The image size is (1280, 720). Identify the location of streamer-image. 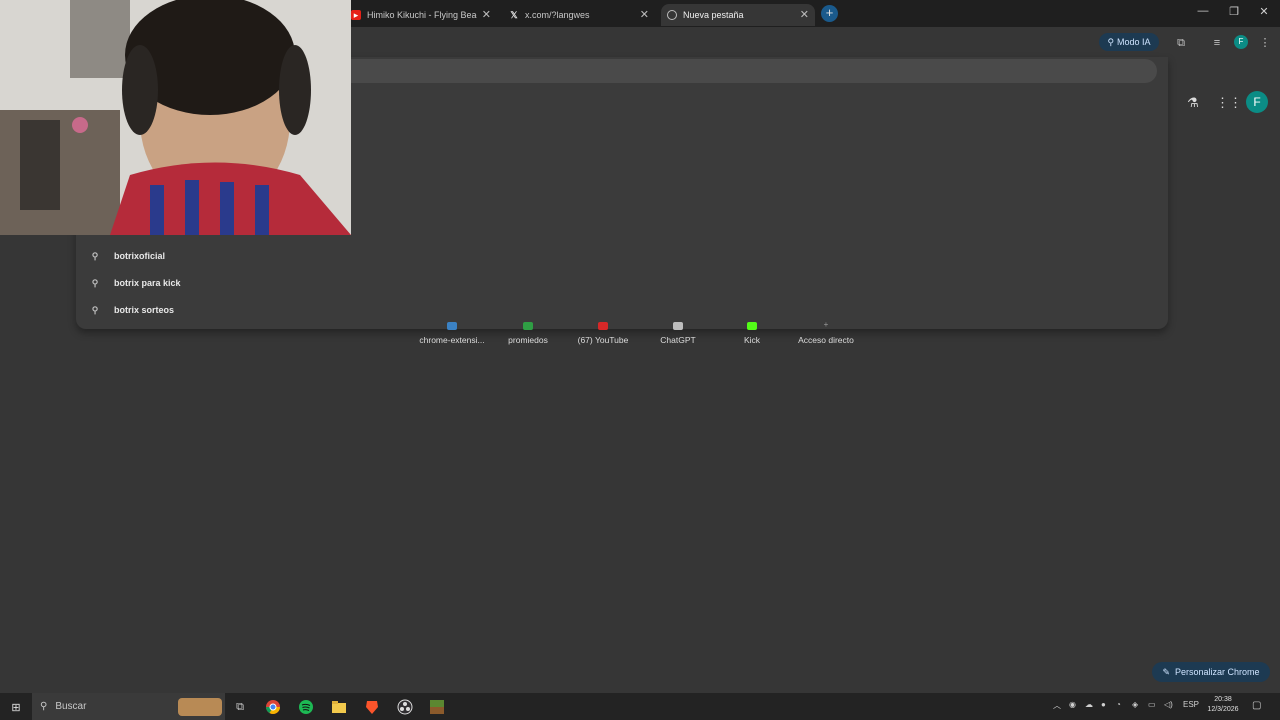
(175, 117).